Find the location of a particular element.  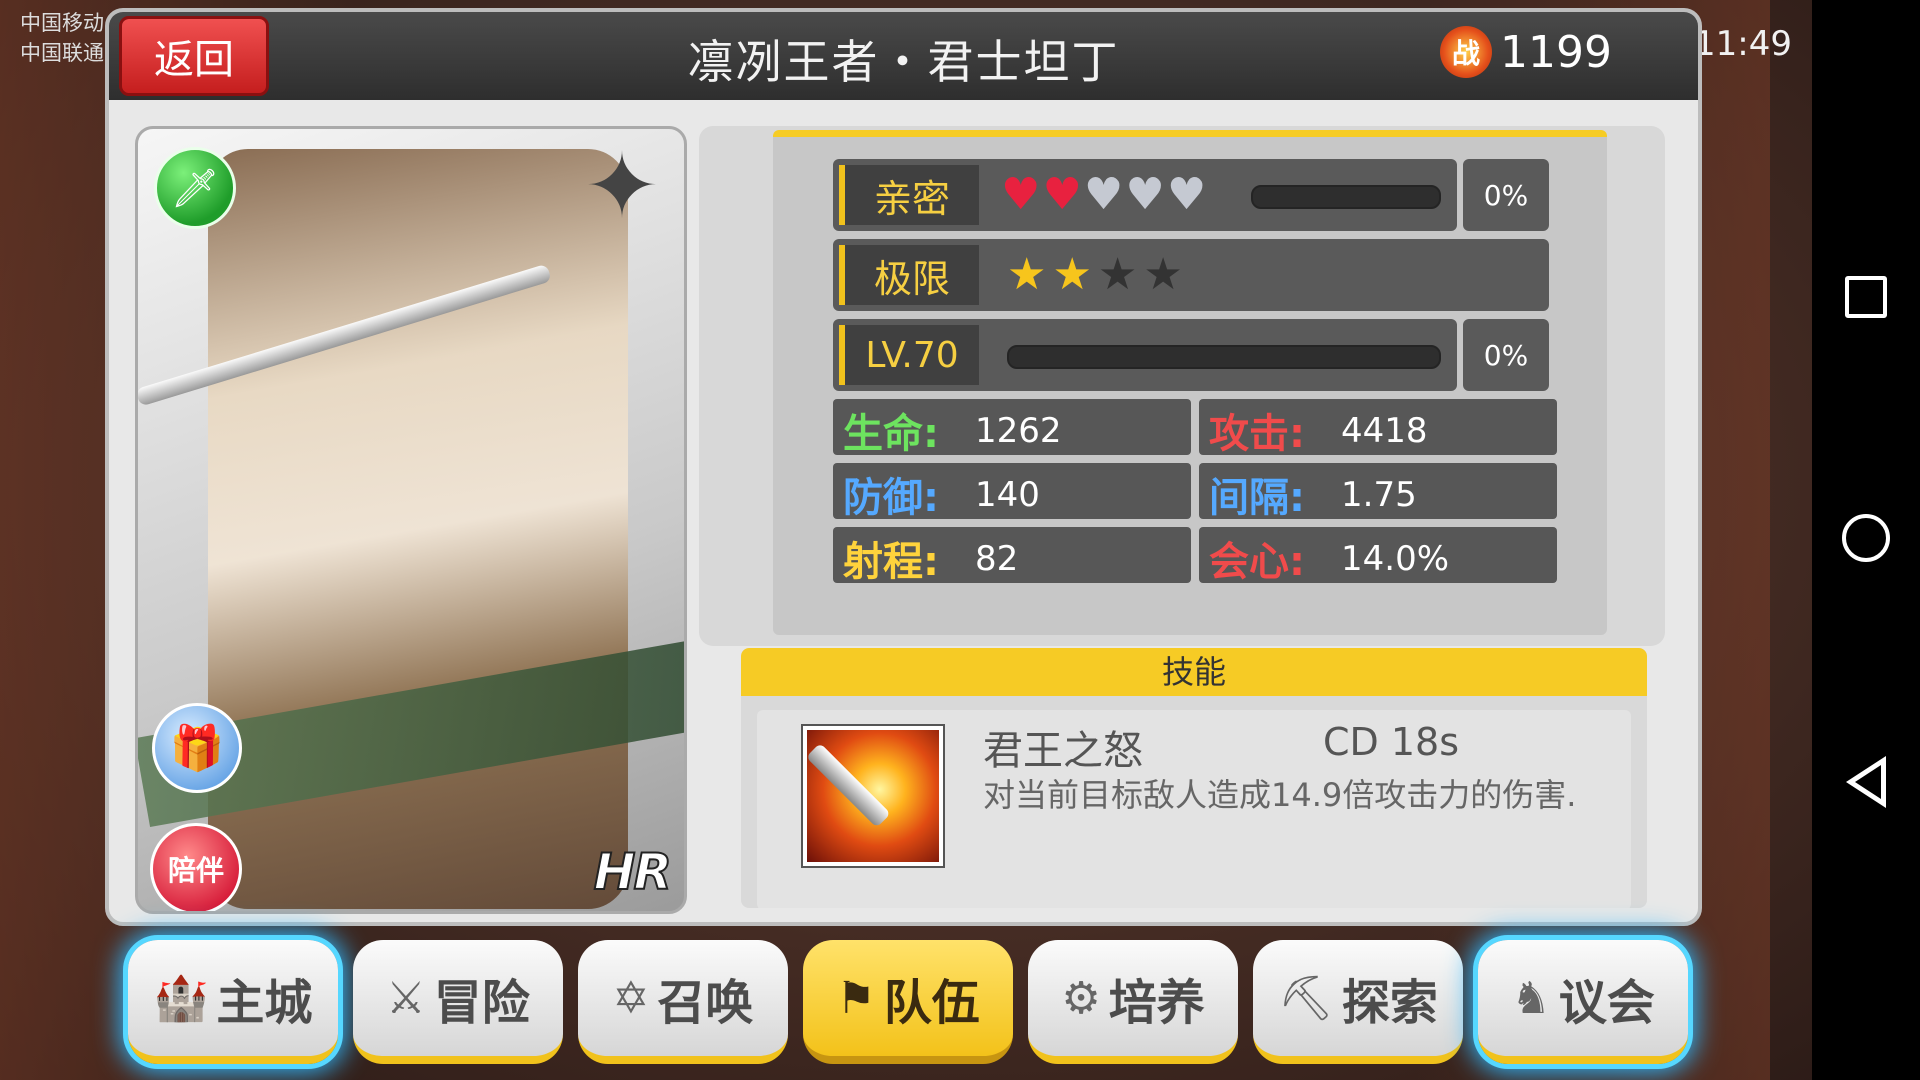

title-bar: 凛冽王者・君士坦丁 返回 战 1199 is located at coordinates (903, 56).